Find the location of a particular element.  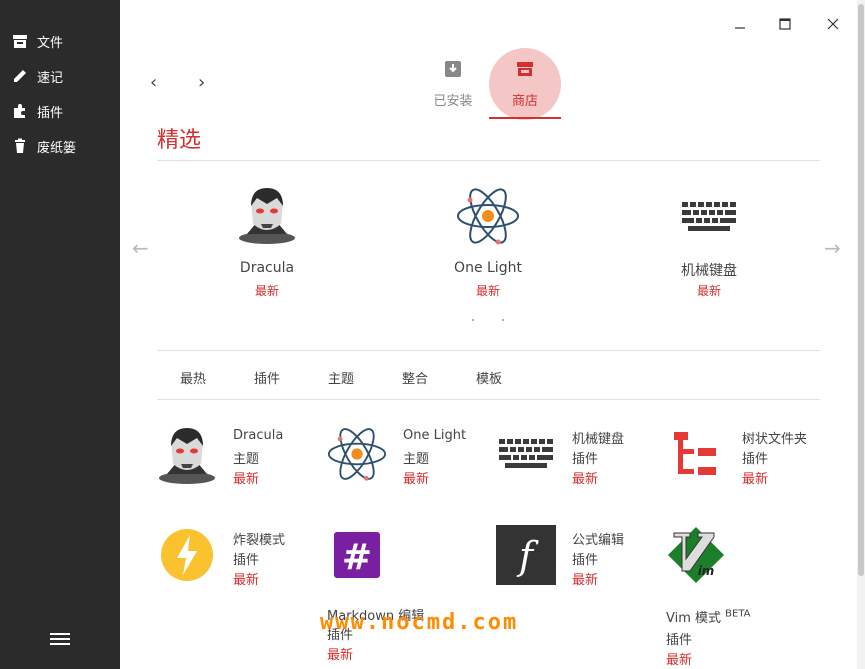

beta-badge: BETA is located at coordinates (738, 614).